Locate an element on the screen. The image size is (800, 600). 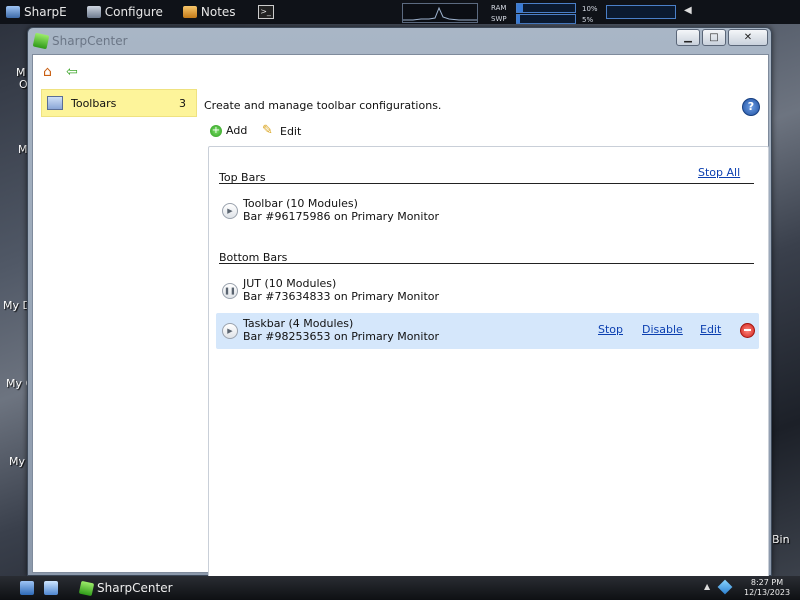
recycle-bin-label: Bin is located at coordinates (781, 539).